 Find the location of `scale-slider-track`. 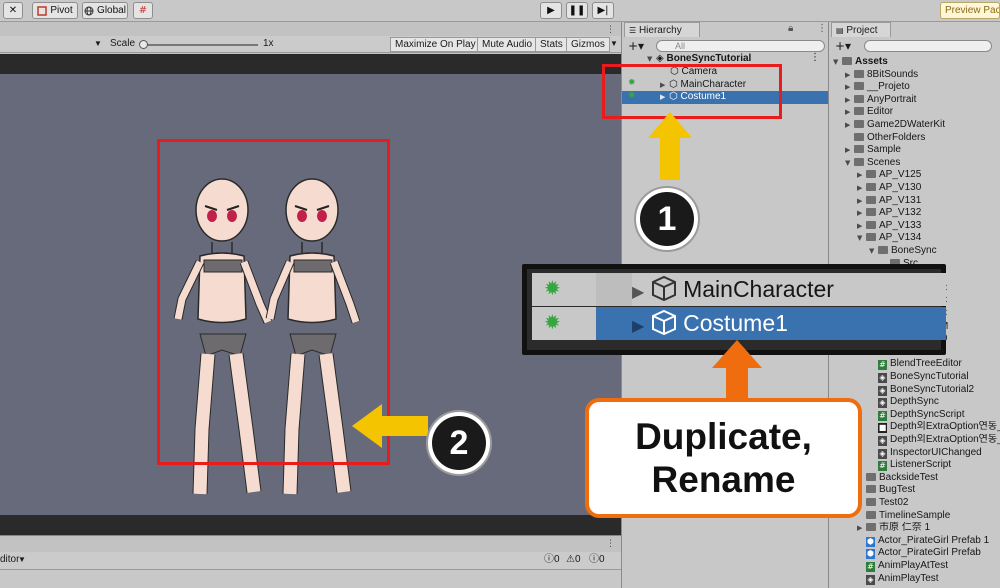

scale-slider-track is located at coordinates (200, 45).